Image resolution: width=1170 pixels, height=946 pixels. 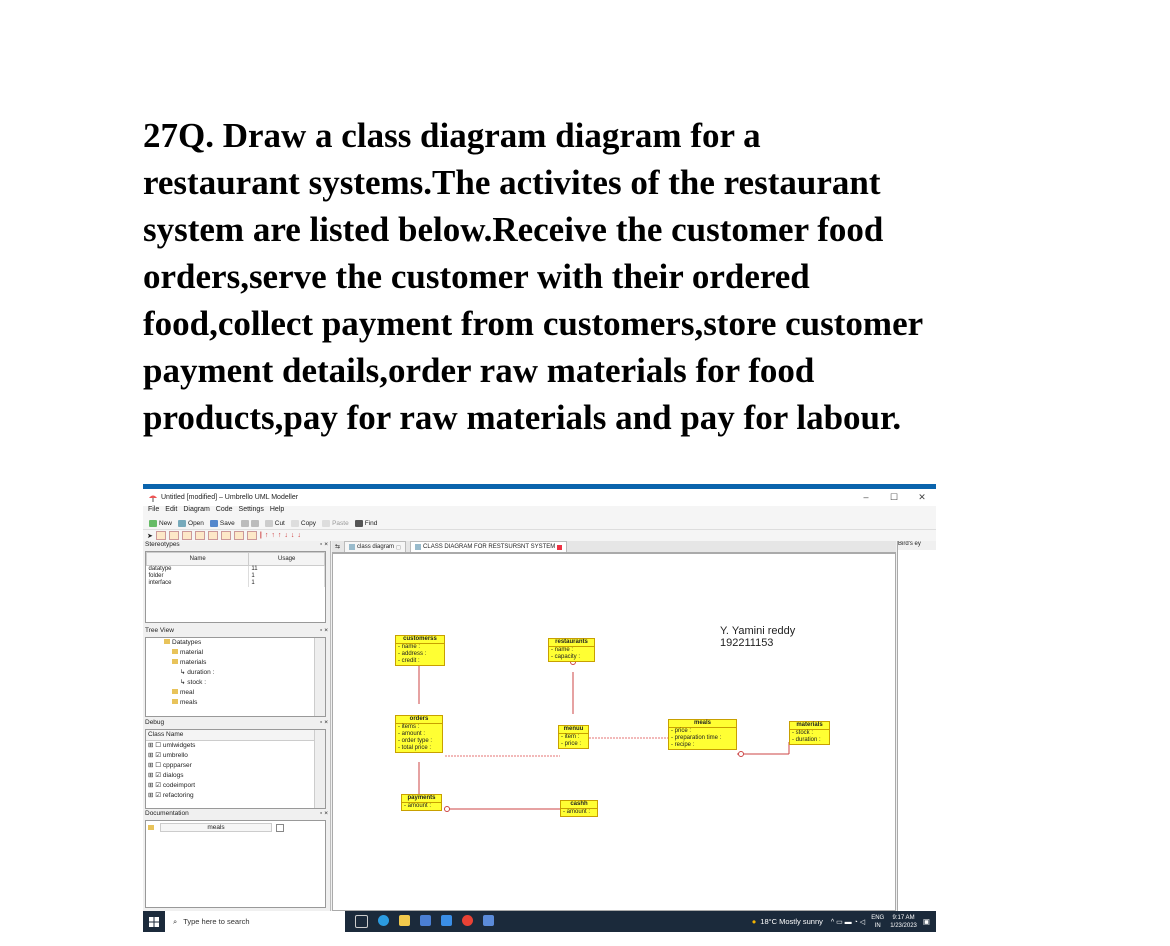 What do you see at coordinates (280, 535) in the screenshot?
I see `aggregation-tool-icon: ↑` at bounding box center [280, 535].